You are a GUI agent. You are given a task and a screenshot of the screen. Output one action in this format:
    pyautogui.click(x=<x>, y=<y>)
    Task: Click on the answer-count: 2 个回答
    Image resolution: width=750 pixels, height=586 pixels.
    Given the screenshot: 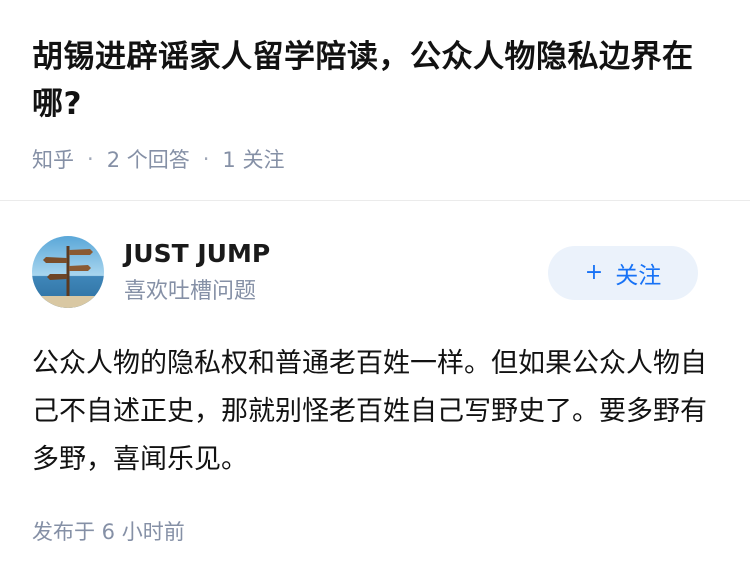 What is the action you would take?
    pyautogui.click(x=148, y=159)
    